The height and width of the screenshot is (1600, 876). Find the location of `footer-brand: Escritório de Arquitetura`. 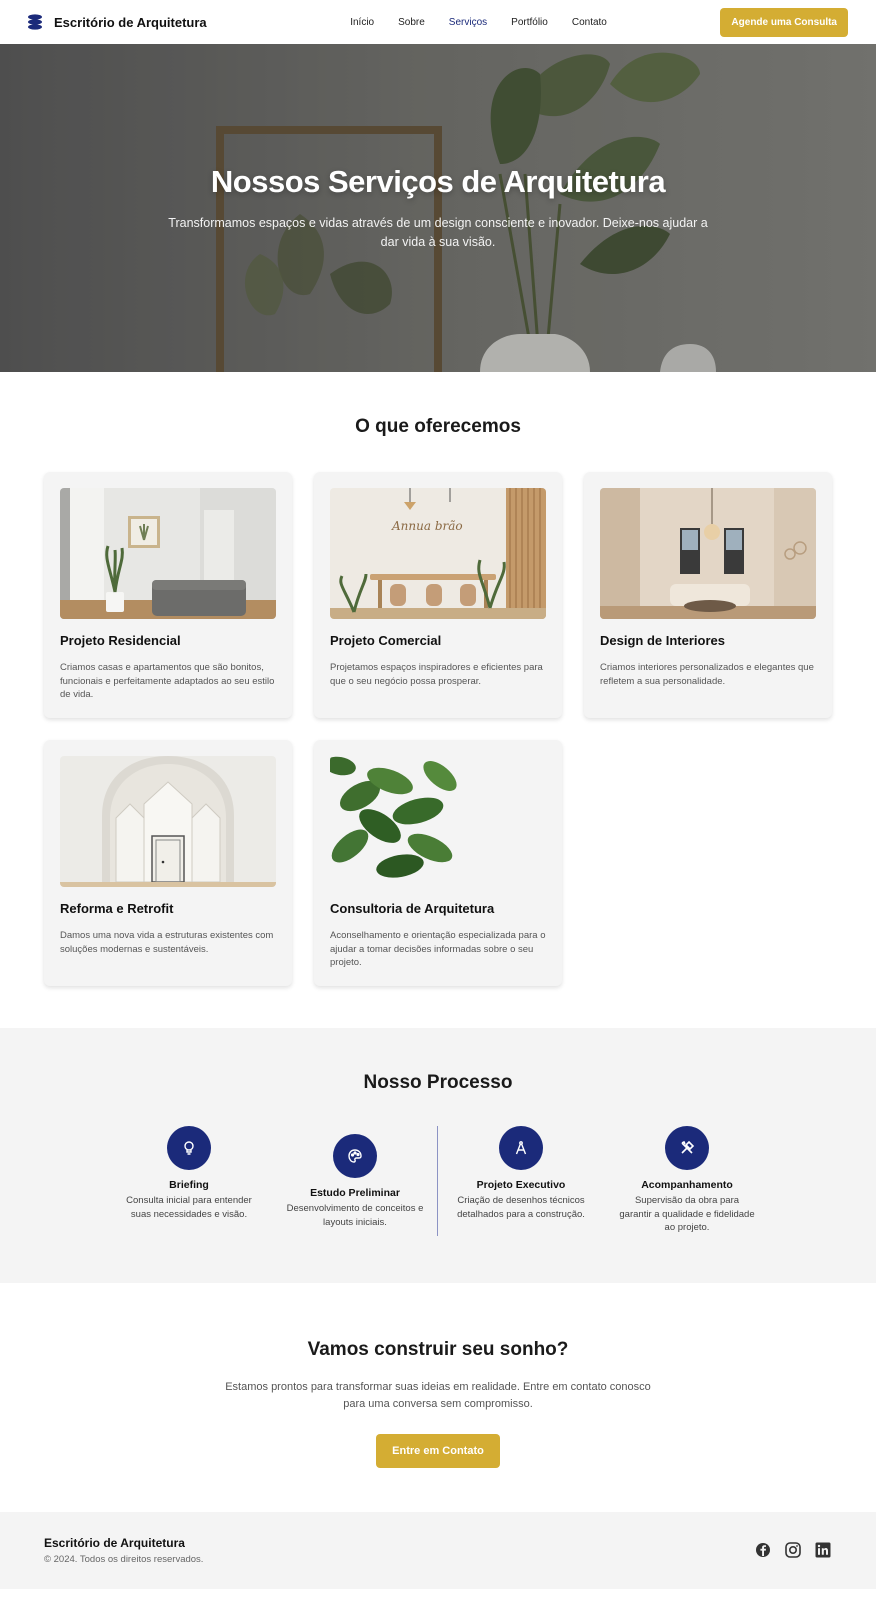

footer-brand: Escritório de Arquitetura is located at coordinates (114, 1543).